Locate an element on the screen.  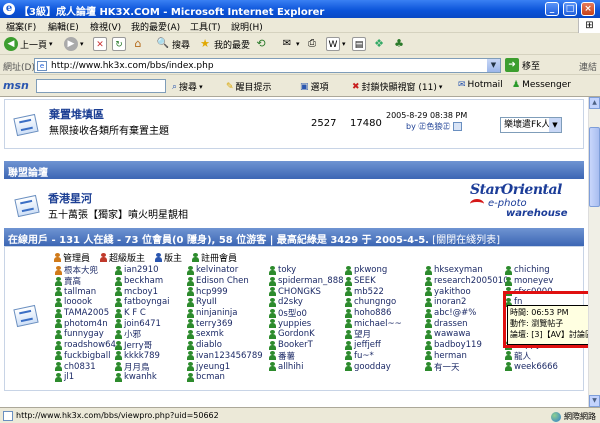
online-user: pkwong is located at coordinates (373, 270).